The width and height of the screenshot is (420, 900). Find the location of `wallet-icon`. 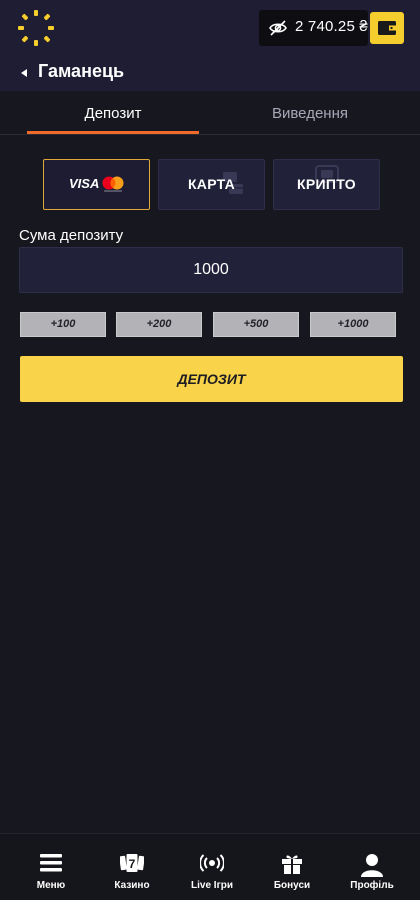

wallet-icon is located at coordinates (387, 28).